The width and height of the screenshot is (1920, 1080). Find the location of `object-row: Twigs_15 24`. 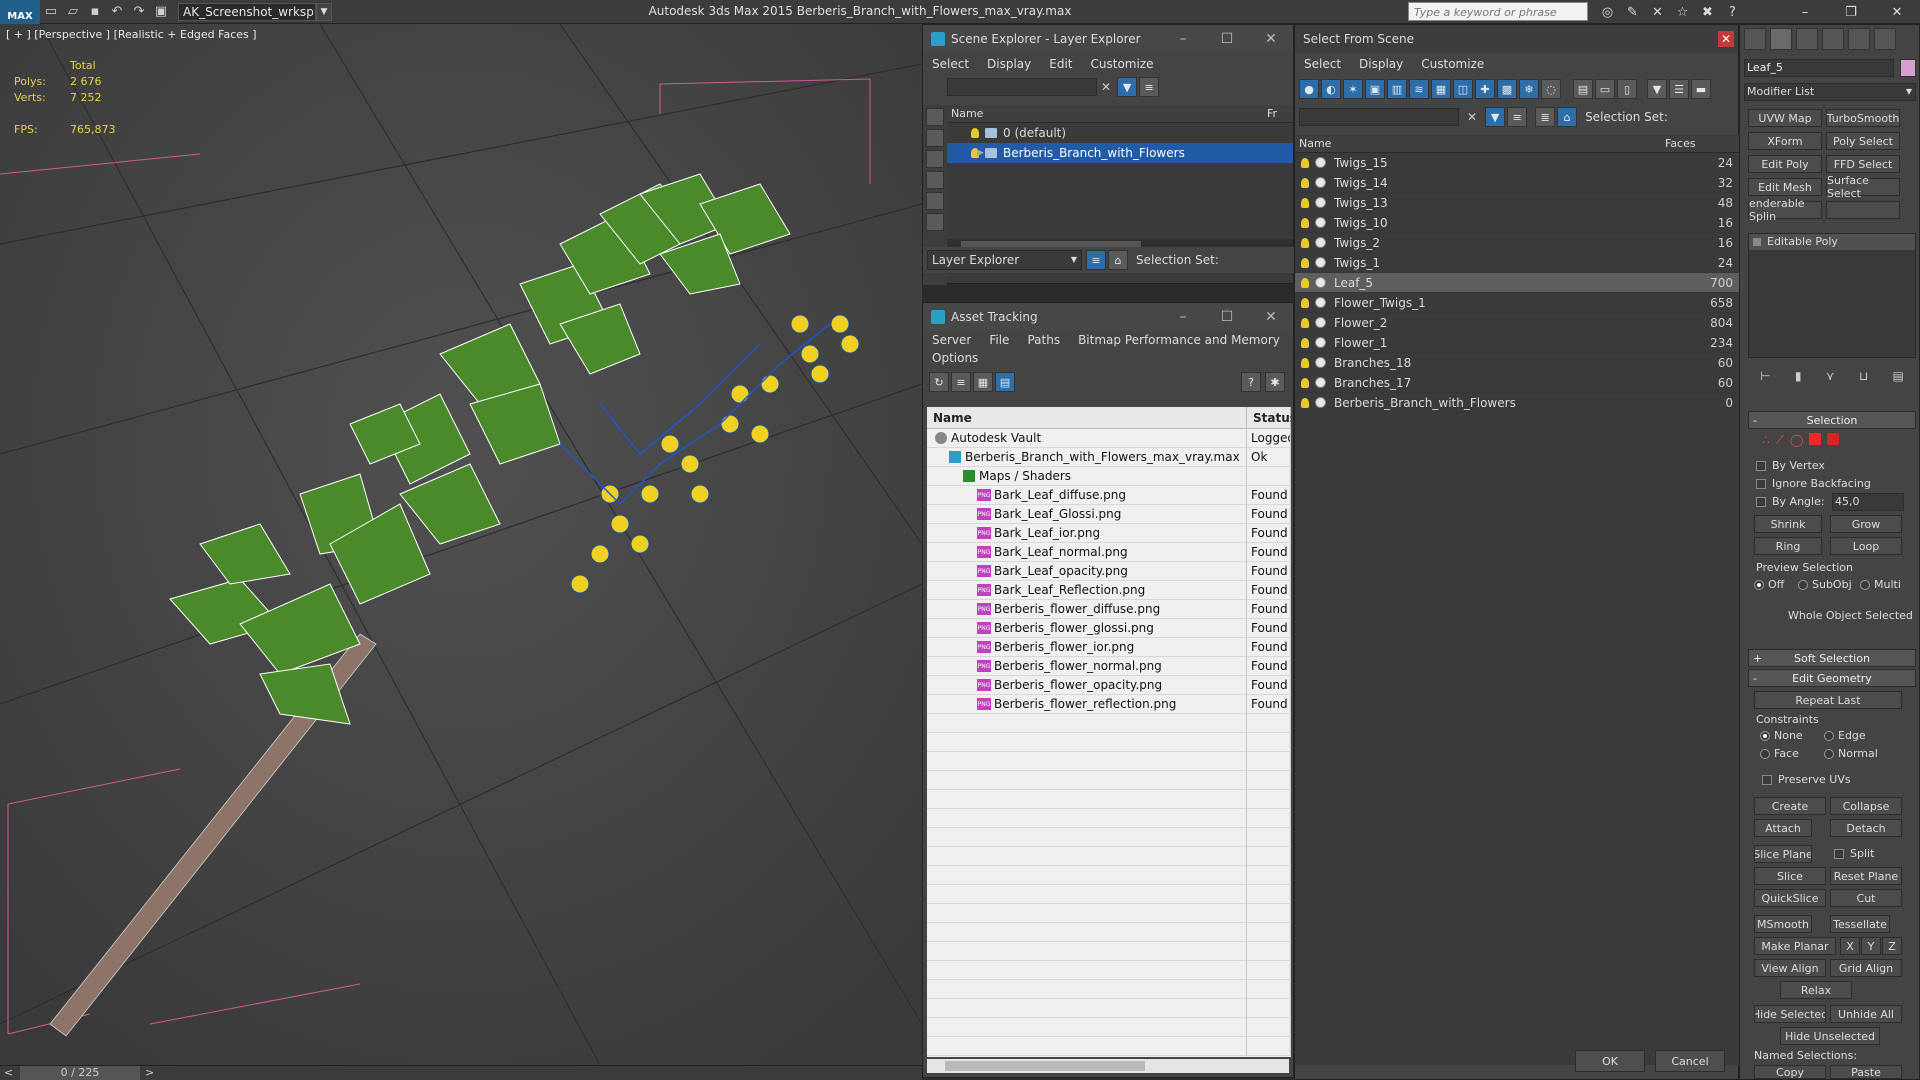

object-row: Twigs_15 24 is located at coordinates (1517, 163).